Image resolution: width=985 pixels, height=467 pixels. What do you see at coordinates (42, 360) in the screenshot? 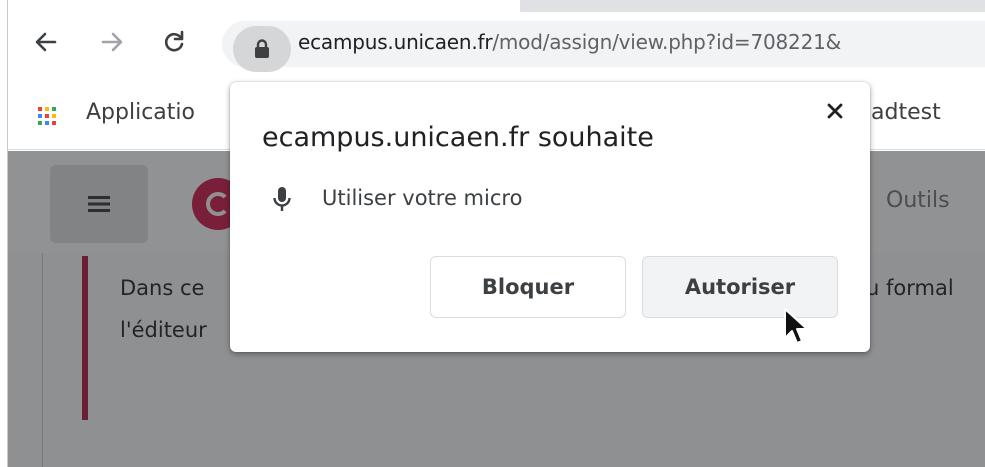
I see `content-divider` at bounding box center [42, 360].